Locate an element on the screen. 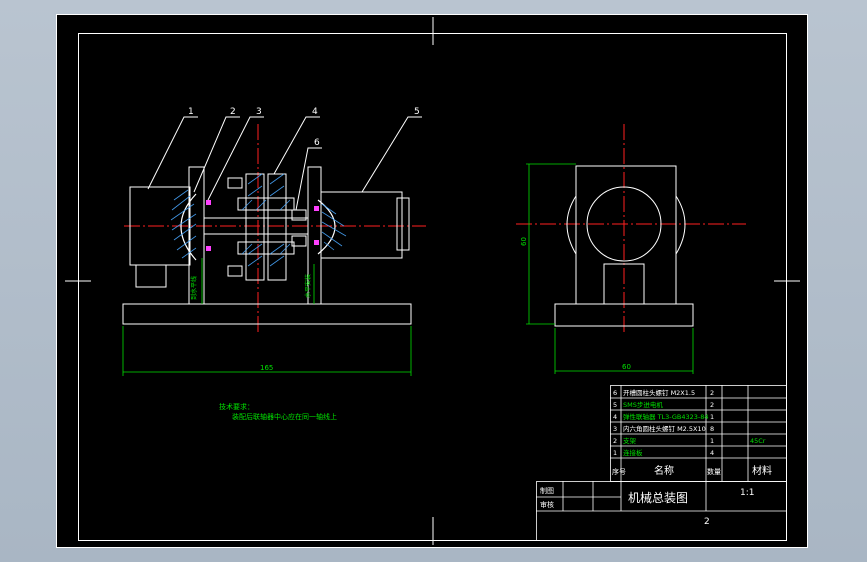 This screenshot has height=562, width=867. parts-row-3: 3 内六角圆柱头螺钉 M2.5X10 8 is located at coordinates (663, 428).